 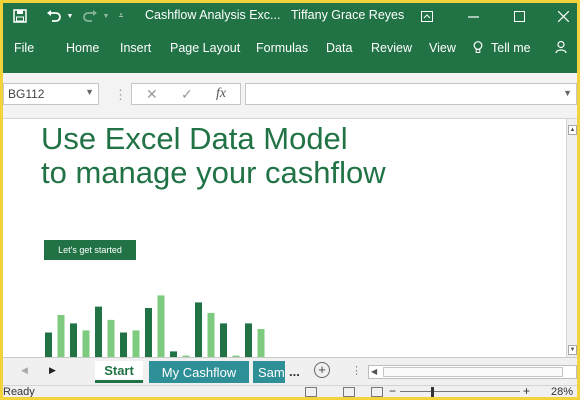 I want to click on name-box: BG112 ▼, so click(x=51, y=94).